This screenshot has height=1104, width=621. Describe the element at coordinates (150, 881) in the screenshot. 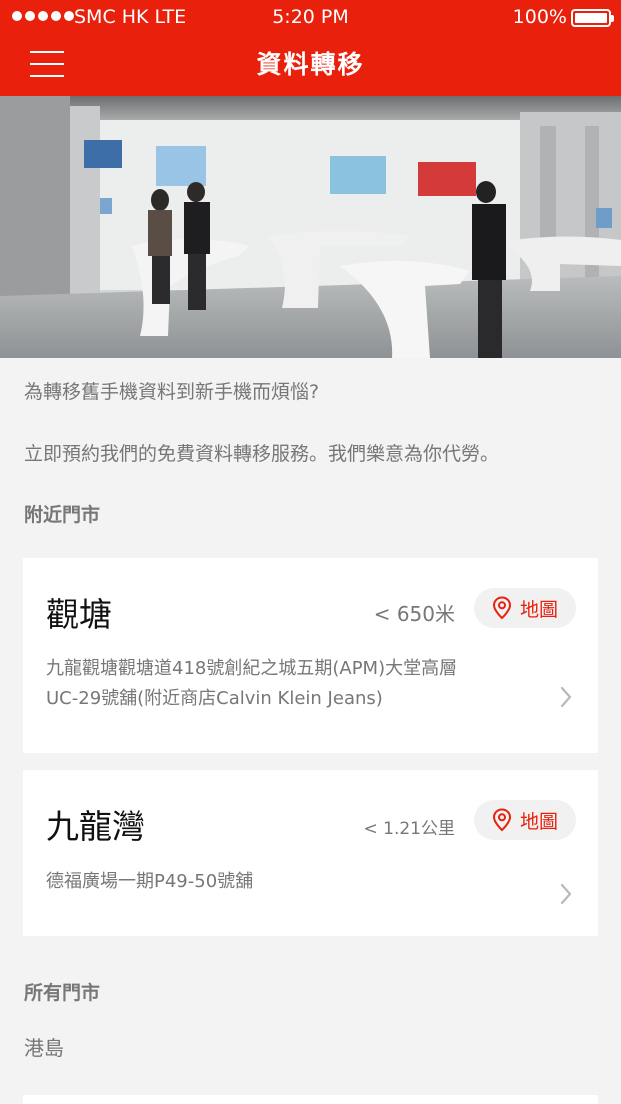

I see `store-address-line: 德福廣場一期P49-50號舖` at that location.